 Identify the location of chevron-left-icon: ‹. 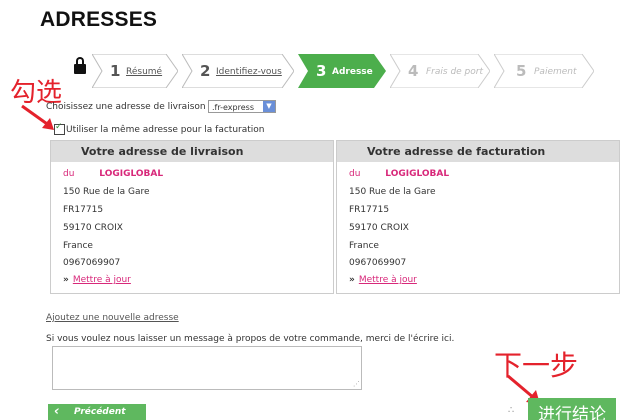
(57, 411).